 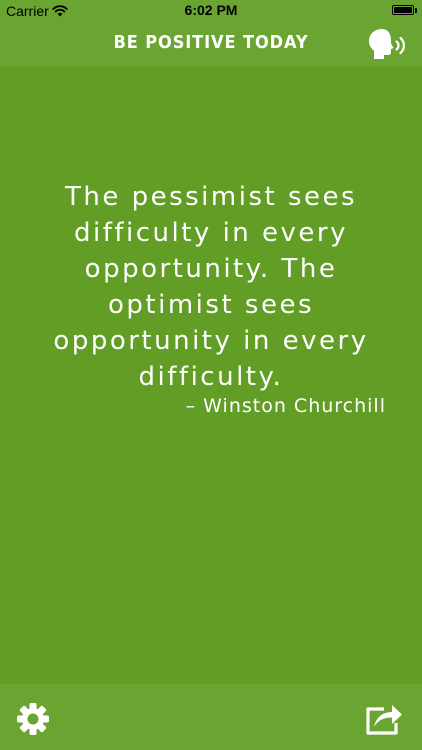 I want to click on nav-bar: BE POSITIVE TODAY, so click(x=211, y=44).